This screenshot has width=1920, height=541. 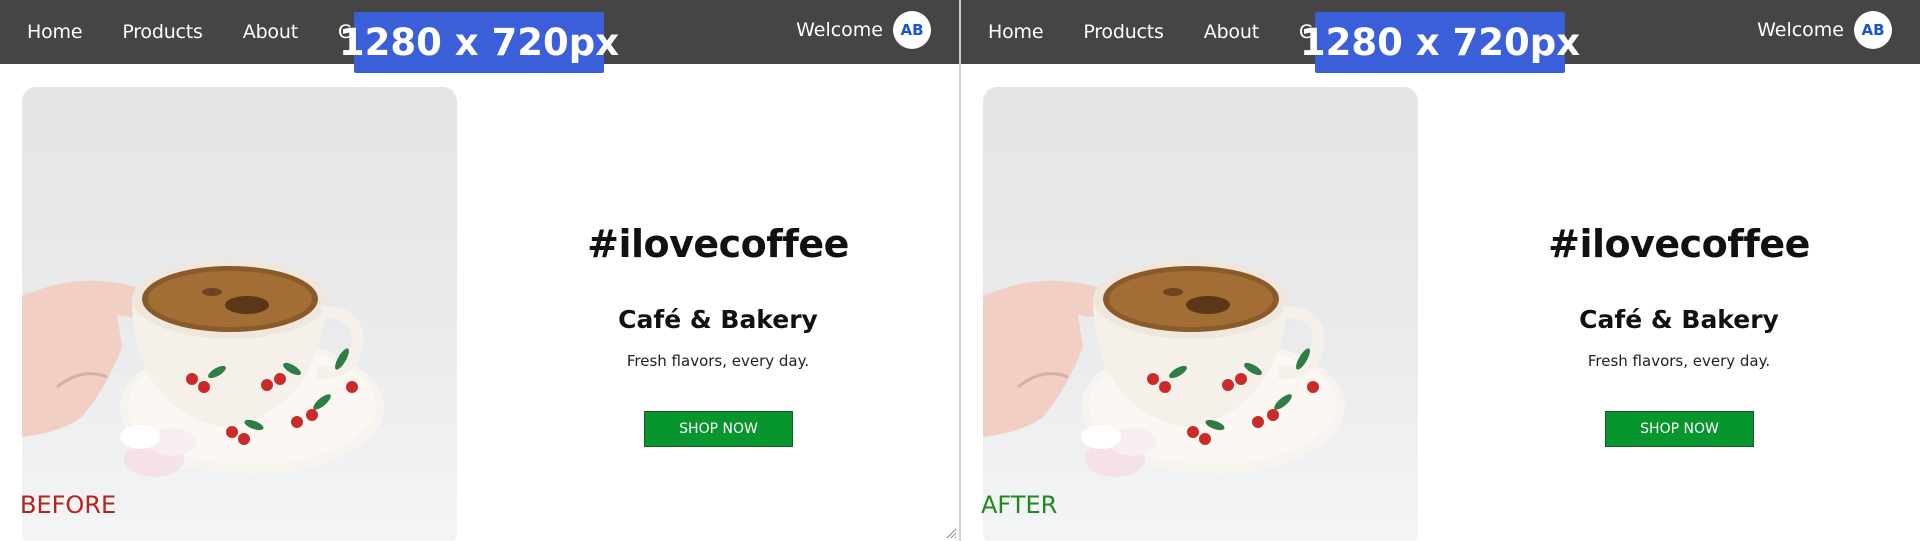 I want to click on resize-grip-icon, so click(x=951, y=533).